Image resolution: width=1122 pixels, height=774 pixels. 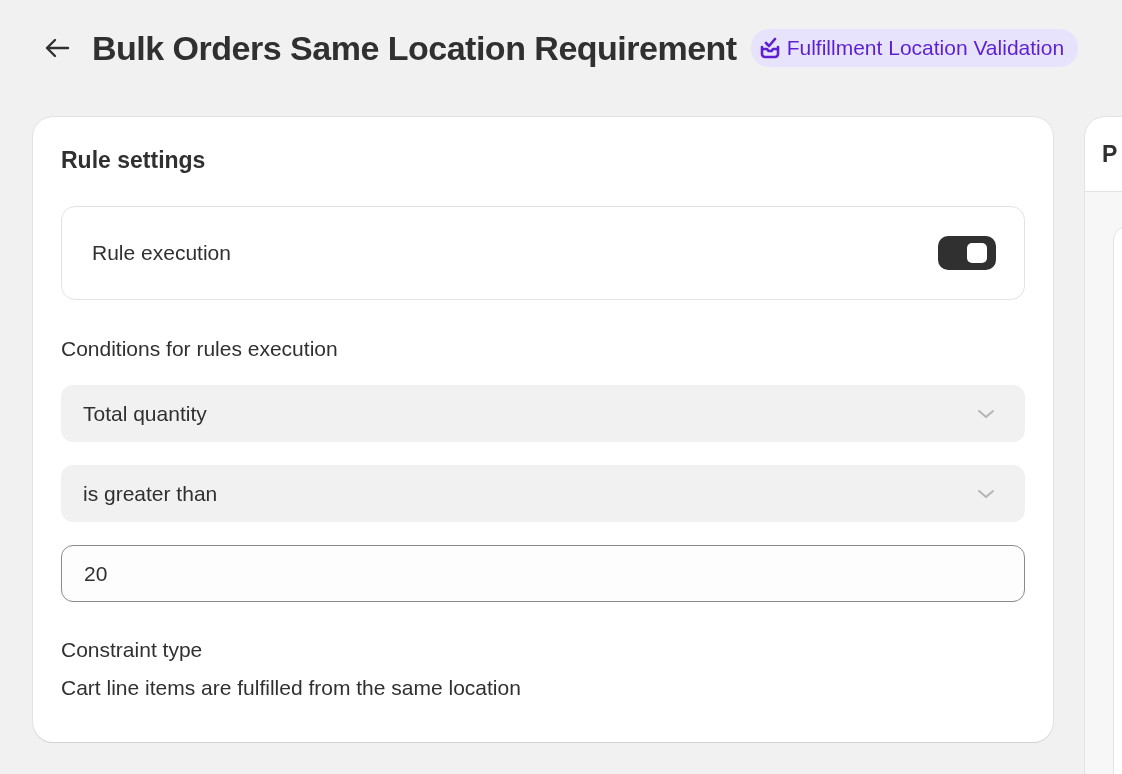 I want to click on card-title: Rule settings, so click(x=134, y=160).